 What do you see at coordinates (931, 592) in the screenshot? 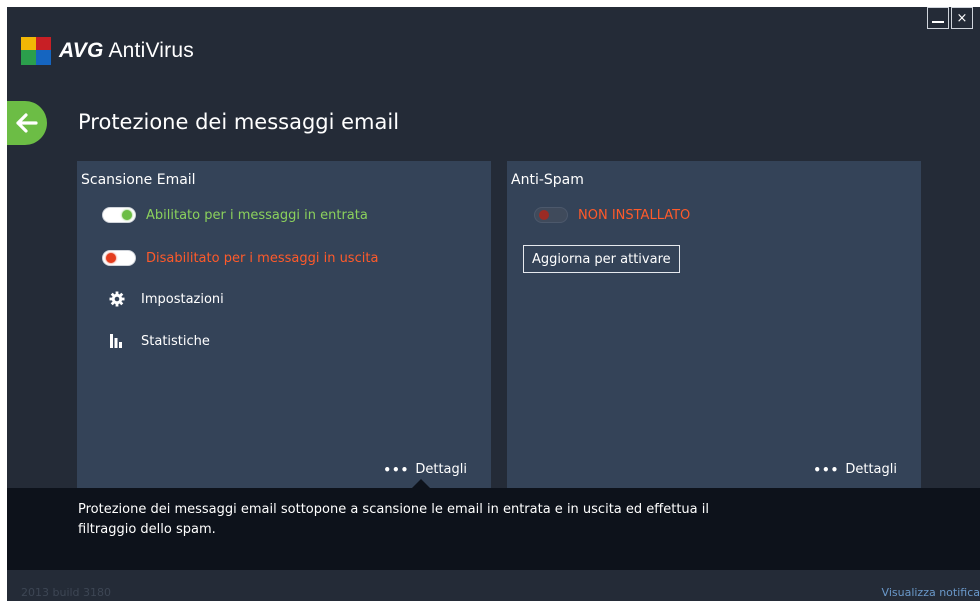
I see `show-notification-link: Visualizza notifica` at bounding box center [931, 592].